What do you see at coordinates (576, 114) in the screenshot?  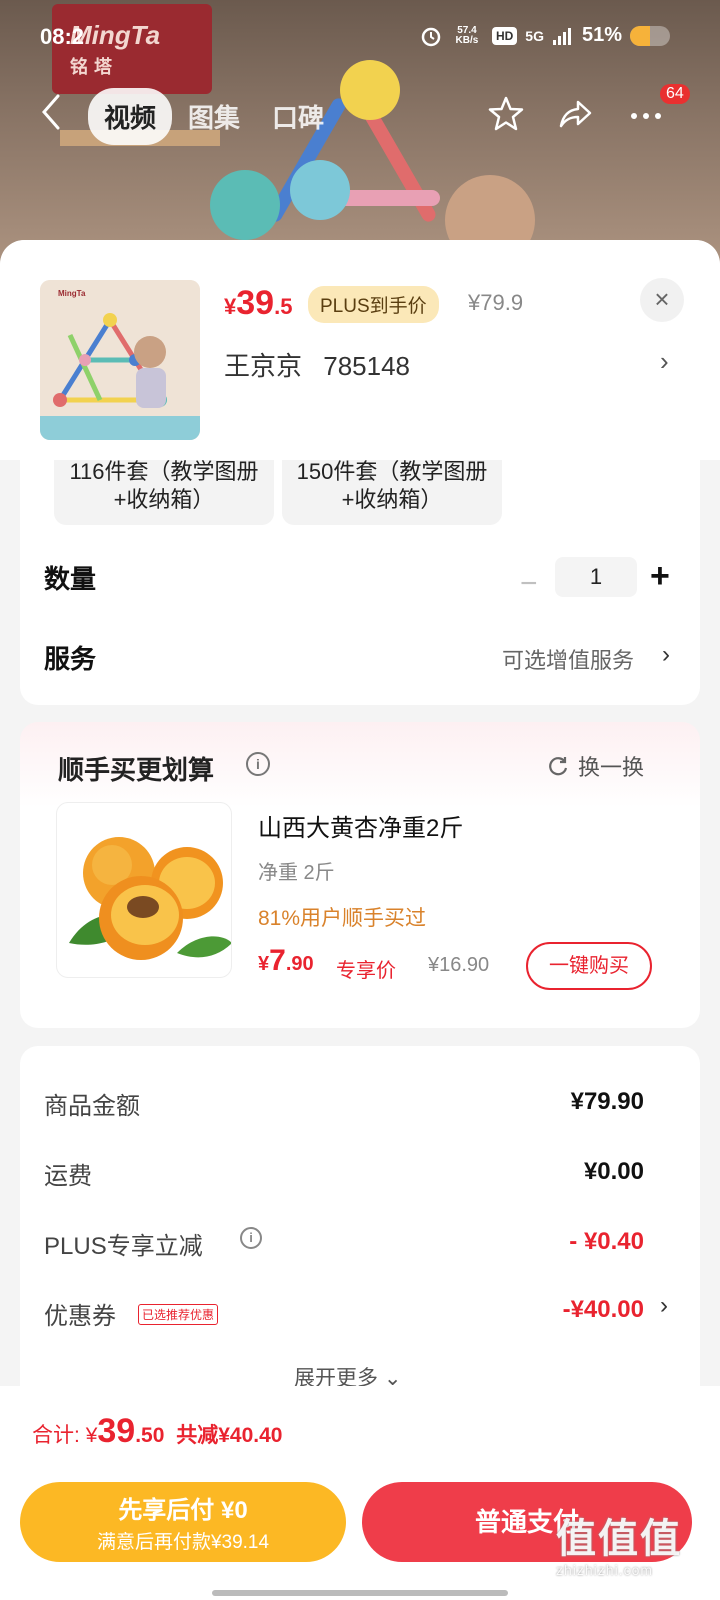 I see `share-icon` at bounding box center [576, 114].